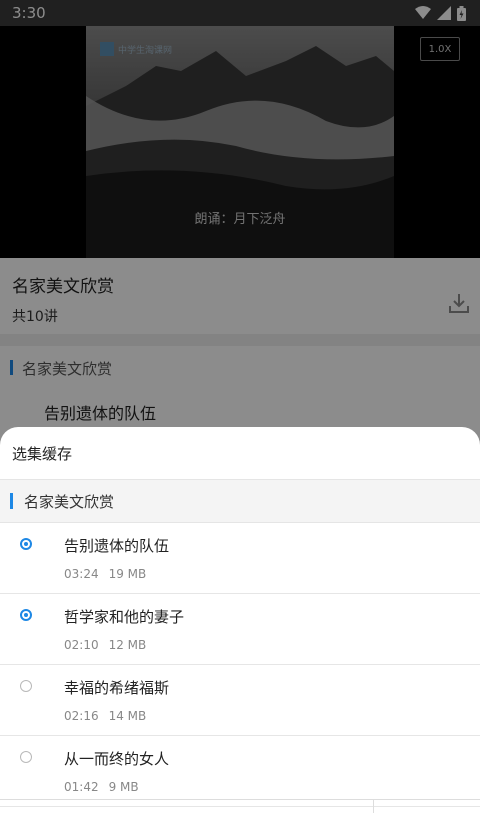  What do you see at coordinates (101, 787) in the screenshot?
I see `episode-meta: 01:42 9 MB` at bounding box center [101, 787].